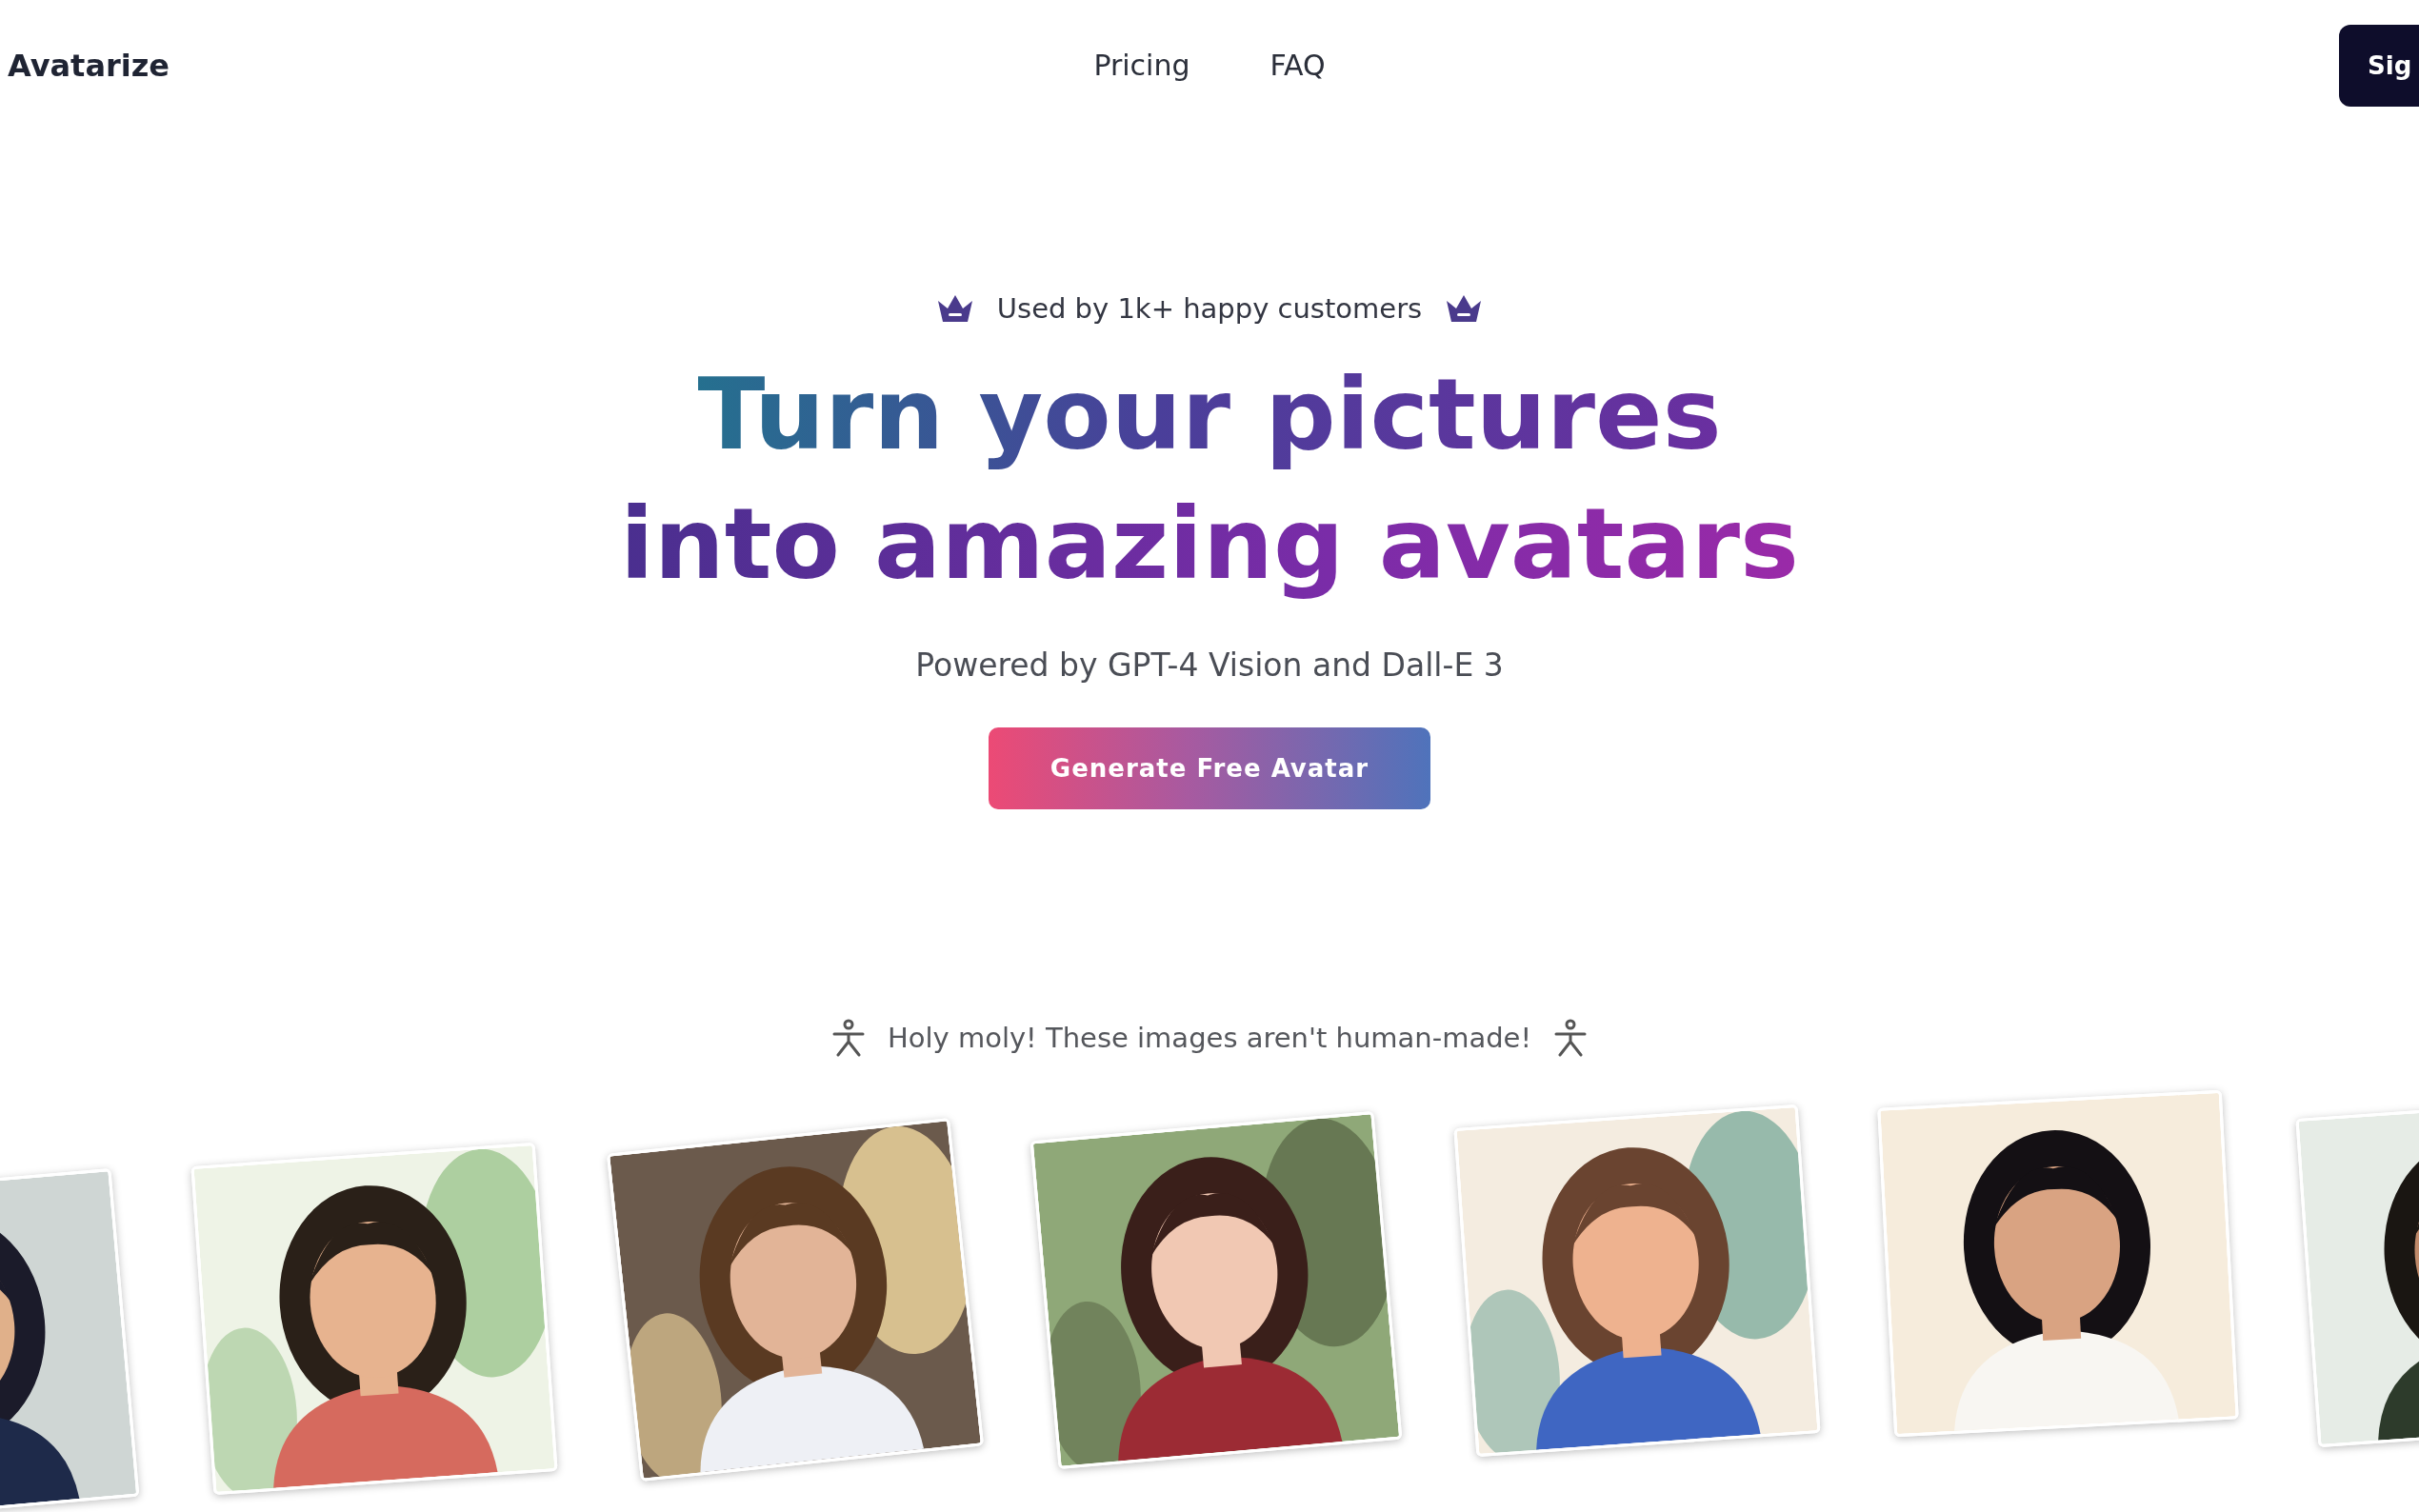 This screenshot has height=1512, width=2419. What do you see at coordinates (1209, 768) in the screenshot?
I see `generate-avatar-button: Generate Free Avatar` at bounding box center [1209, 768].